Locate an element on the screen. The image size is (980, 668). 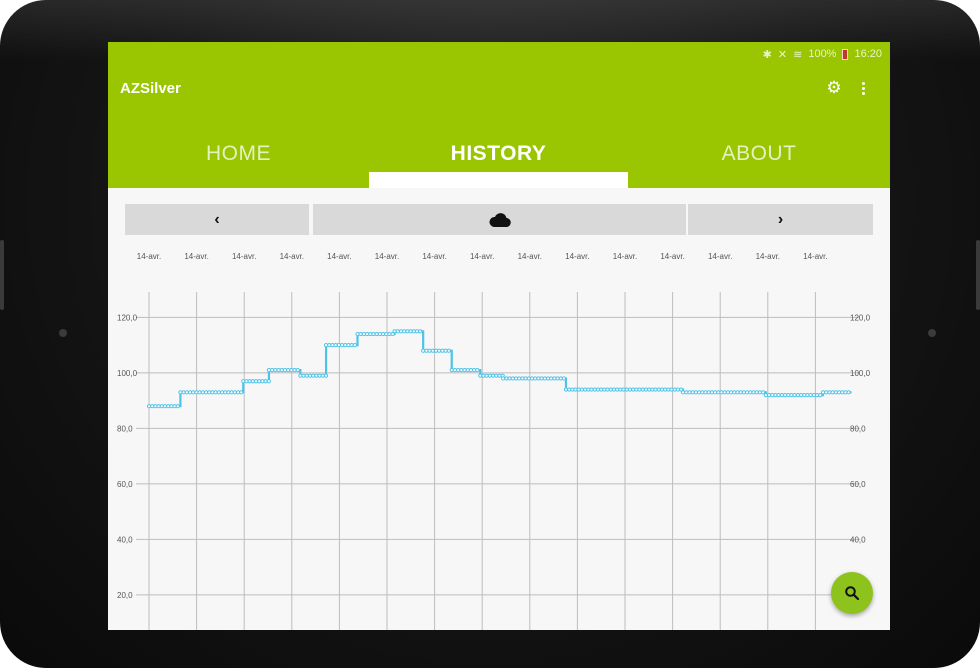
next-button: › is located at coordinates (780, 219).